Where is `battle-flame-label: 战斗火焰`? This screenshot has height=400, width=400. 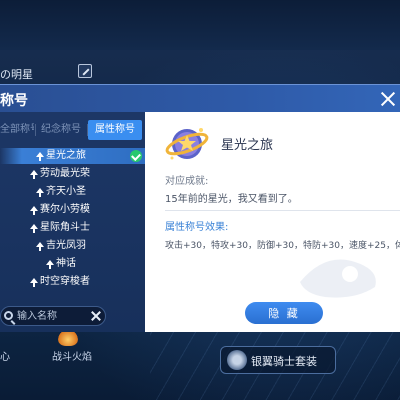
battle-flame-label: 战斗火焰 is located at coordinates (72, 355).